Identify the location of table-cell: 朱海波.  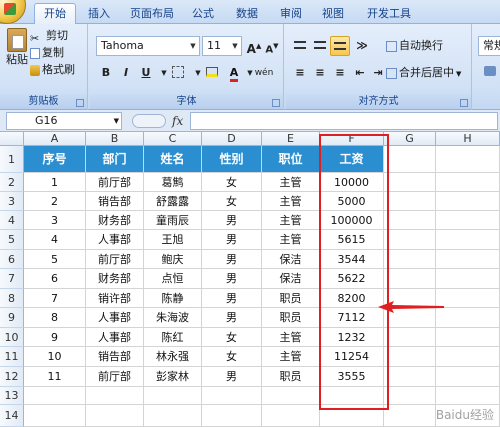
(173, 318).